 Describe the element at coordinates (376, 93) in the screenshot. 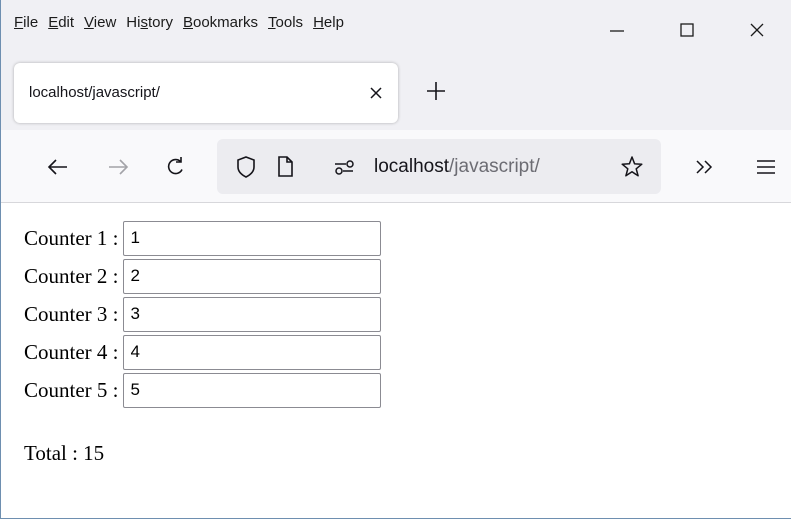

I see `tab-close-icon` at that location.